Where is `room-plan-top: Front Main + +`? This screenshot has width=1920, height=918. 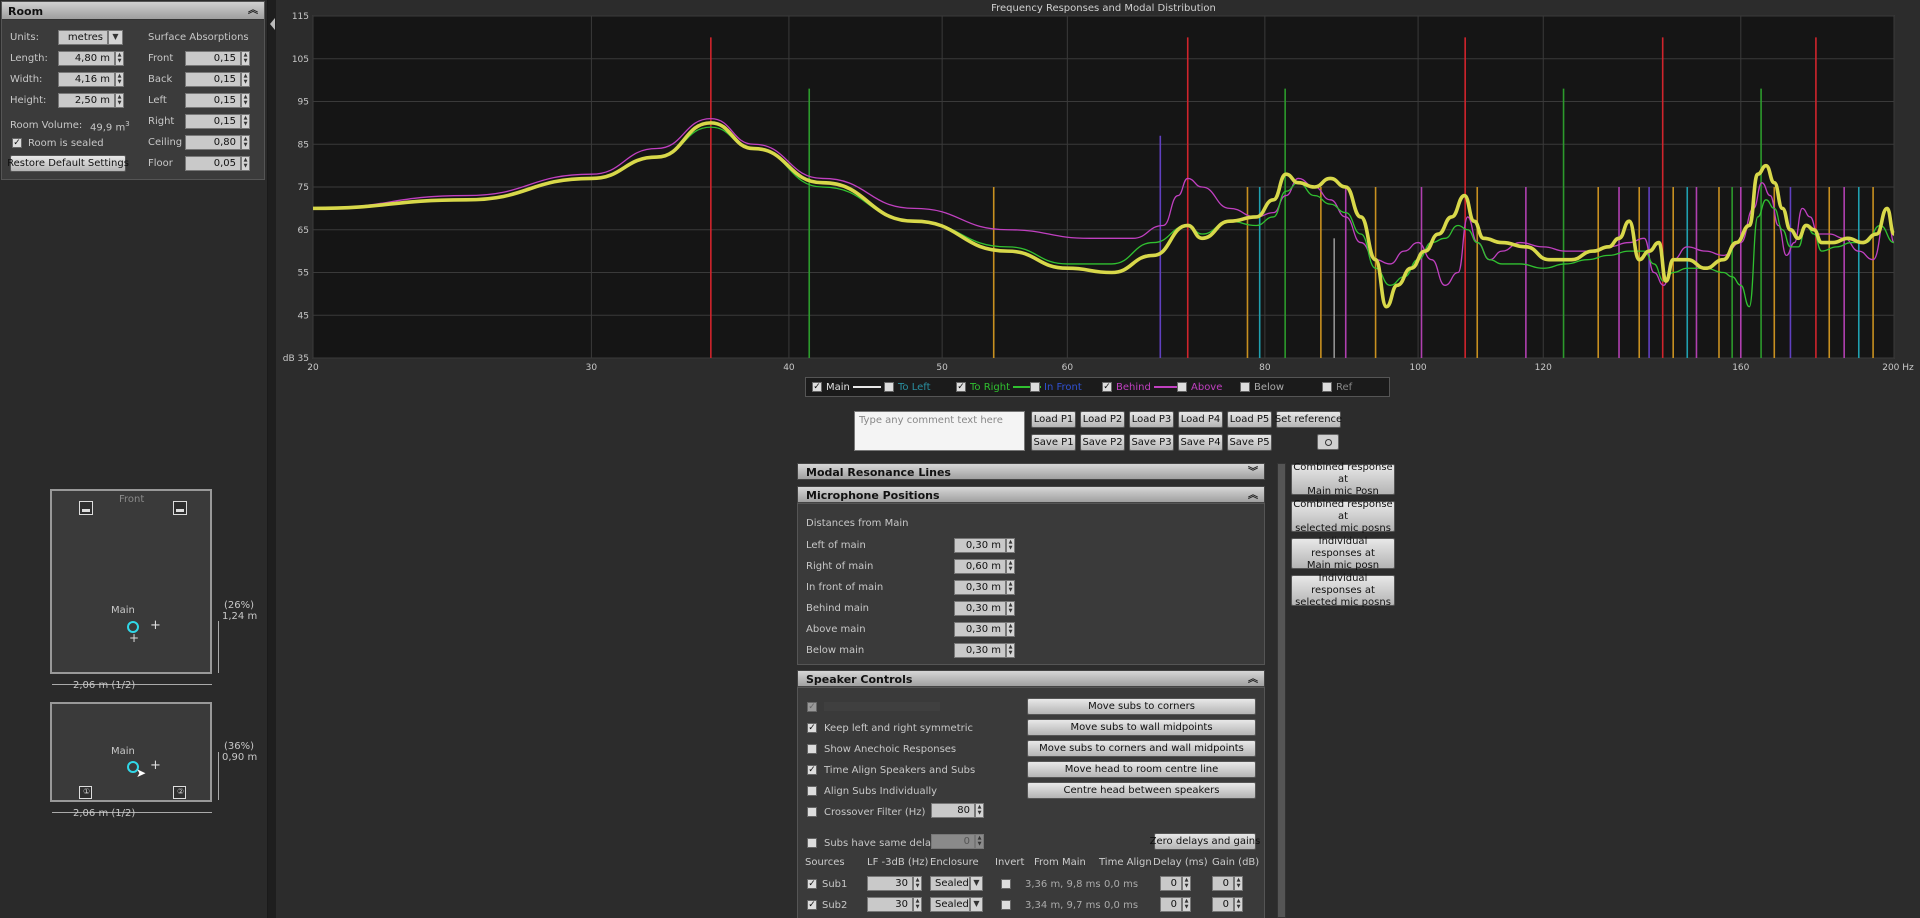 room-plan-top: Front Main + + is located at coordinates (131, 581).